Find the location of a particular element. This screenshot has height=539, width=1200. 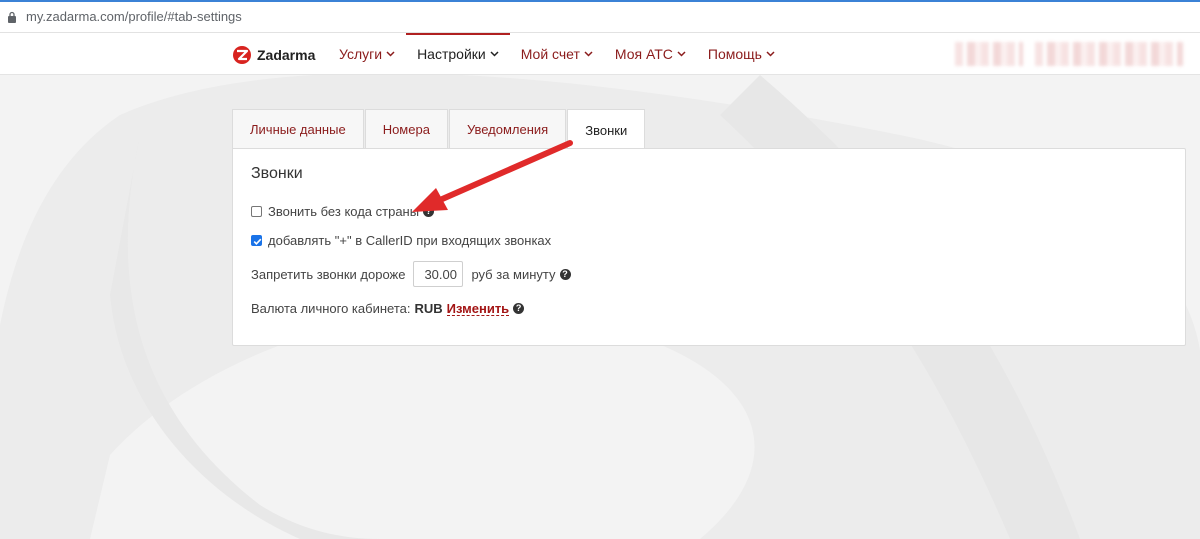

checkmark-icon is located at coordinates (257, 241).